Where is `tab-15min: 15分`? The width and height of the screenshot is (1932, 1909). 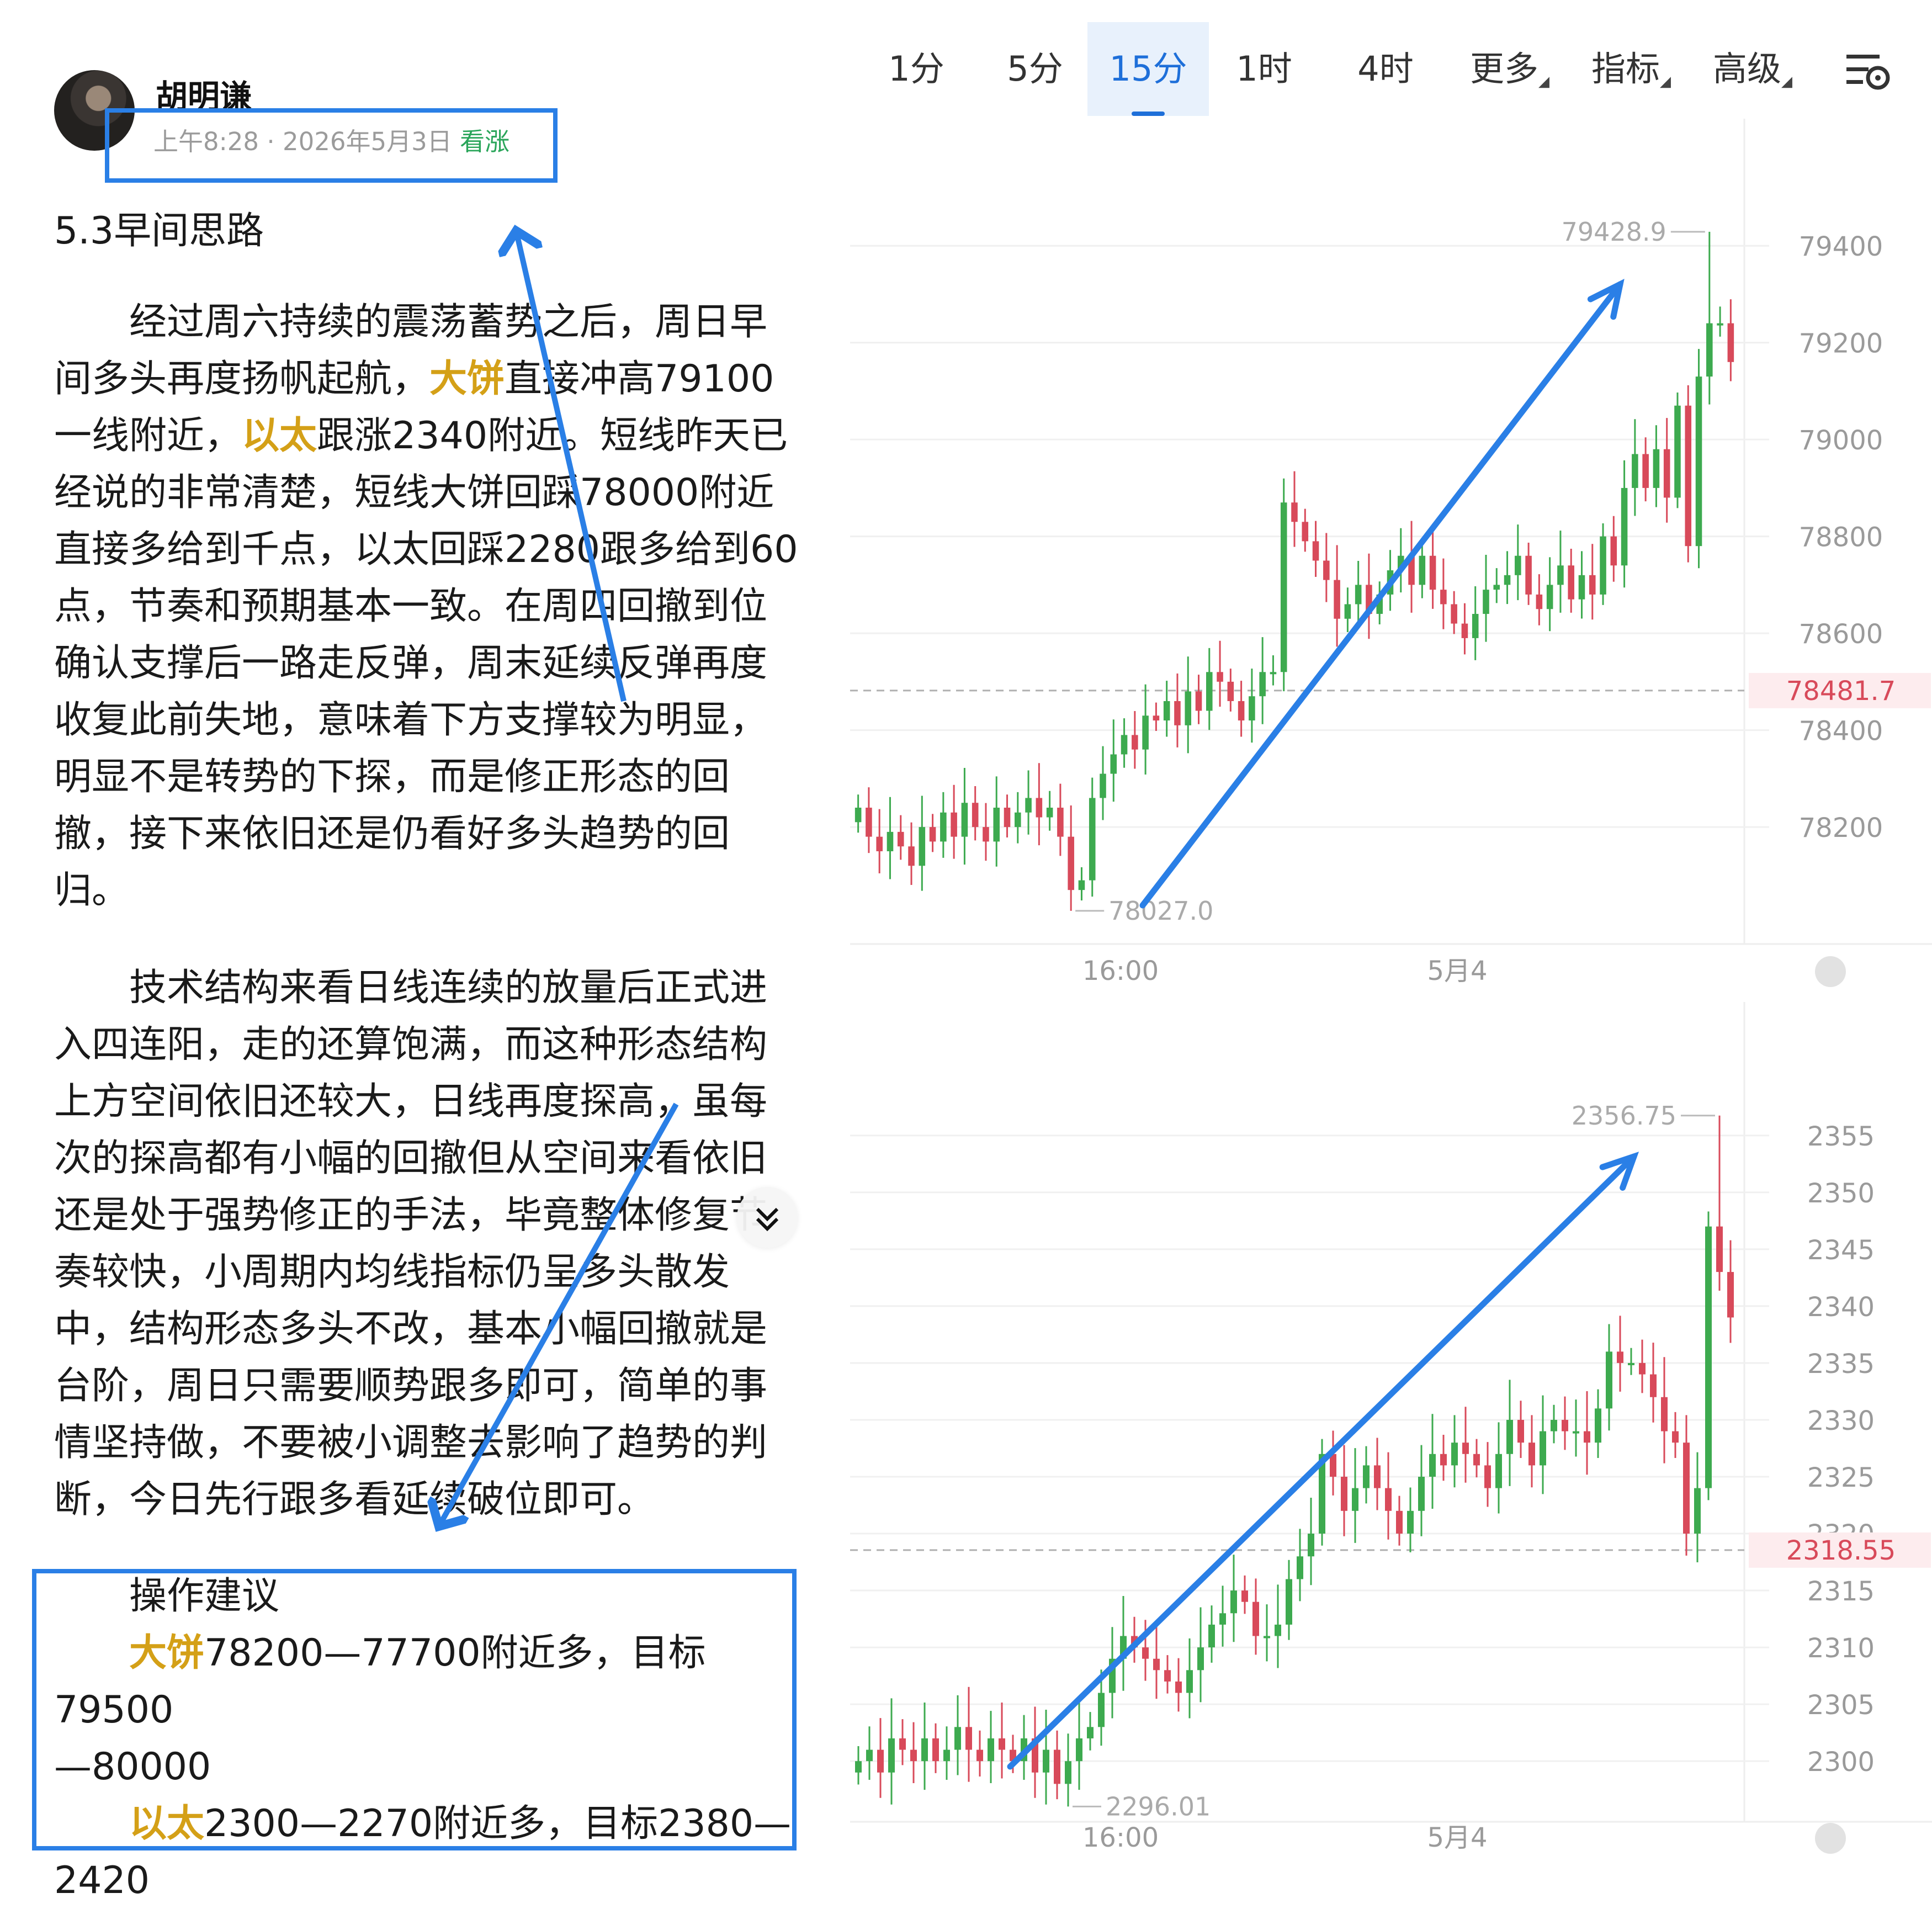
tab-15min: 15分 is located at coordinates (1148, 69).